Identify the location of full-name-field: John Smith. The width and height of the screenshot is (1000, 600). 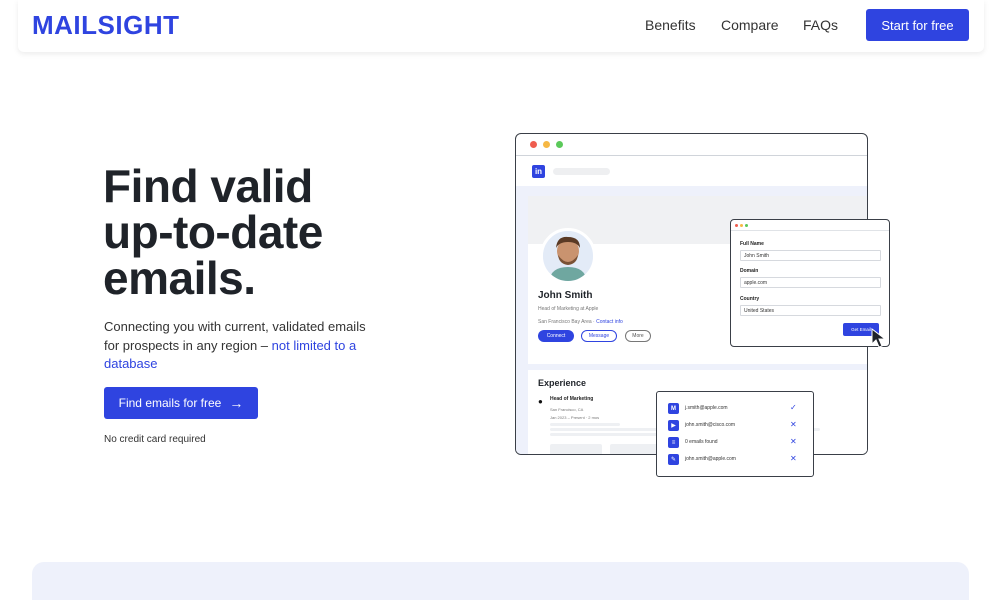
(810, 255).